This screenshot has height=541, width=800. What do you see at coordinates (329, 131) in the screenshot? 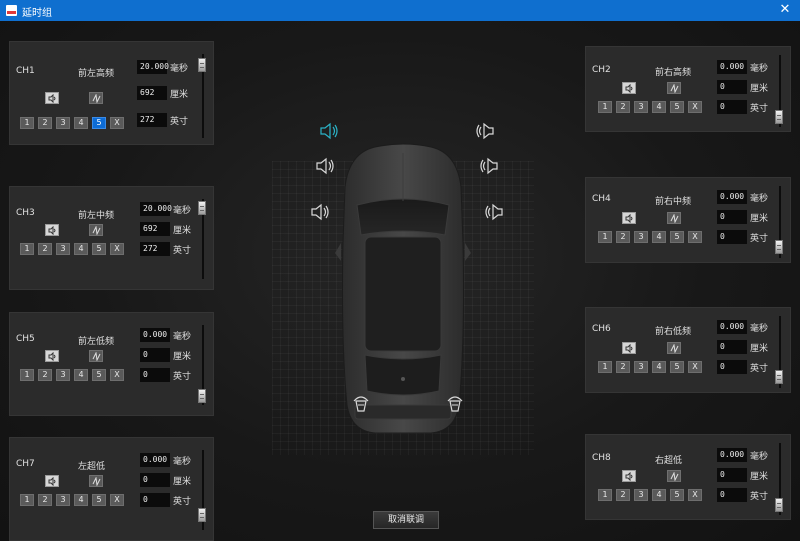
I see `front-left-tweeter-speaker-icon` at bounding box center [329, 131].